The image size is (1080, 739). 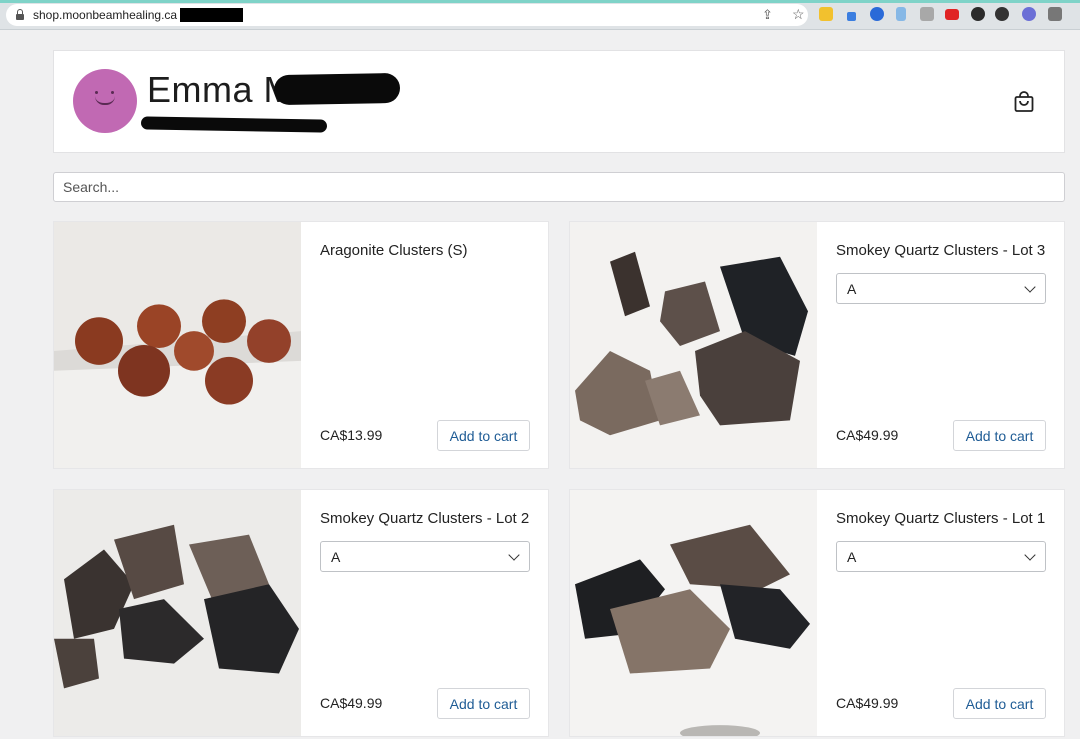 What do you see at coordinates (767, 15) in the screenshot?
I see `share-icon: ⇪` at bounding box center [767, 15].